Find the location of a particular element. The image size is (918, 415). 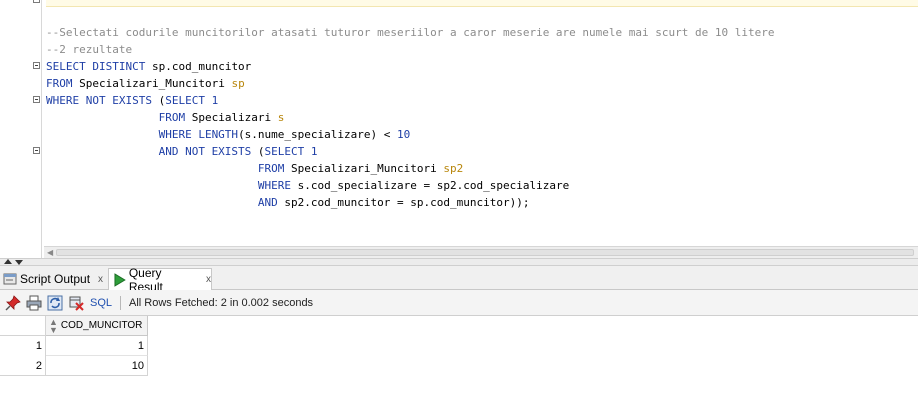

code-token: sp2.cod_muncitor = sp.cod_muncitor)); is located at coordinates (407, 202).